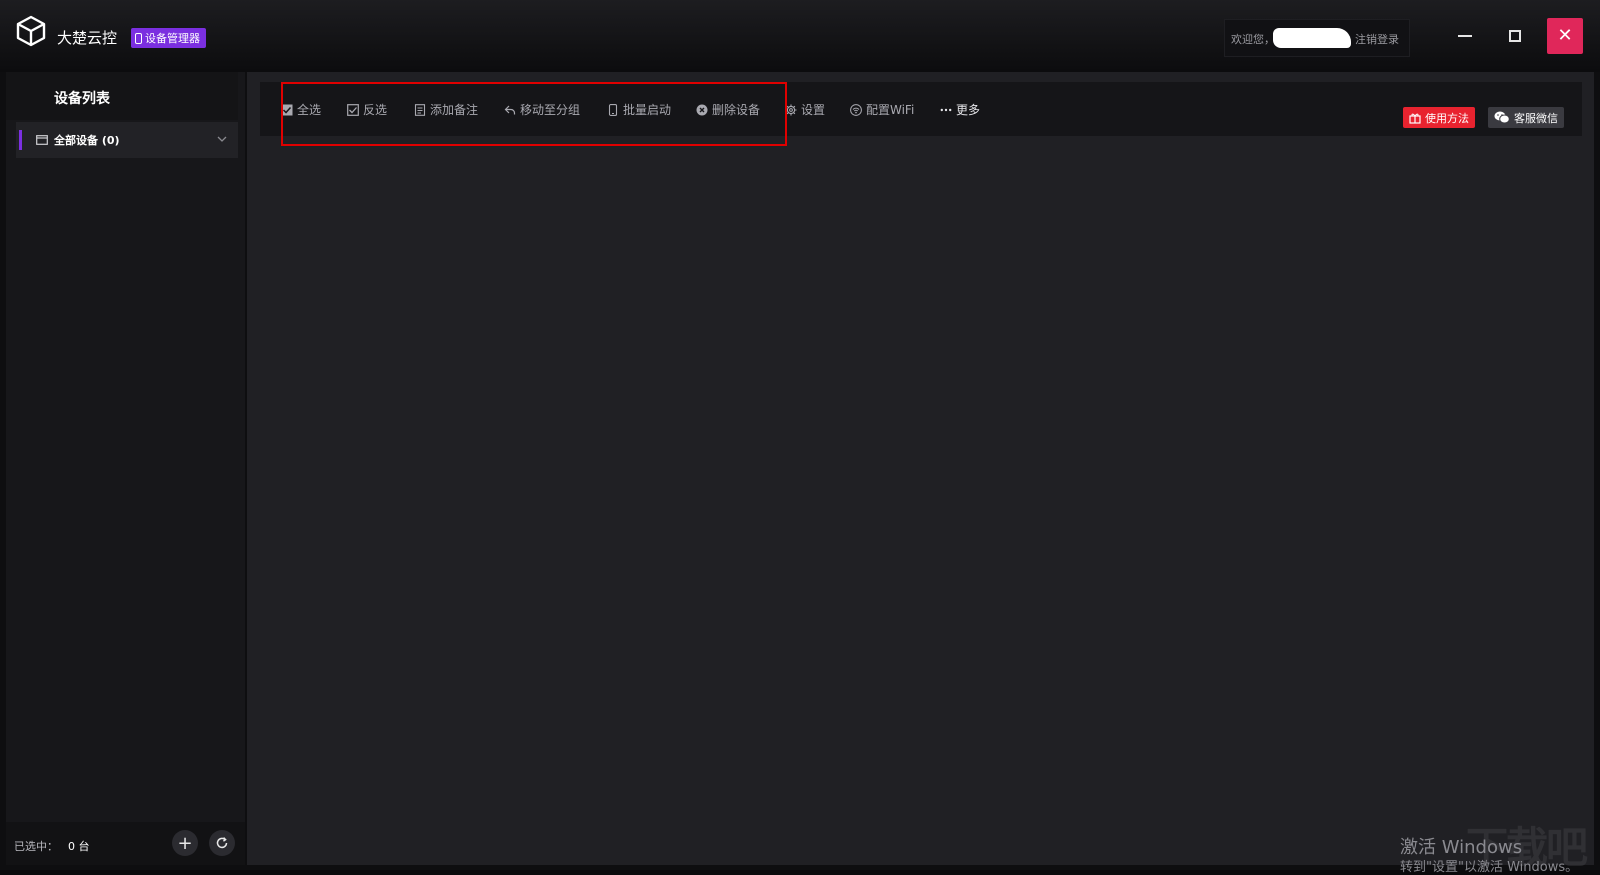 This screenshot has width=1600, height=875. Describe the element at coordinates (172, 38) in the screenshot. I see `badge-label: 设备管理器` at that location.